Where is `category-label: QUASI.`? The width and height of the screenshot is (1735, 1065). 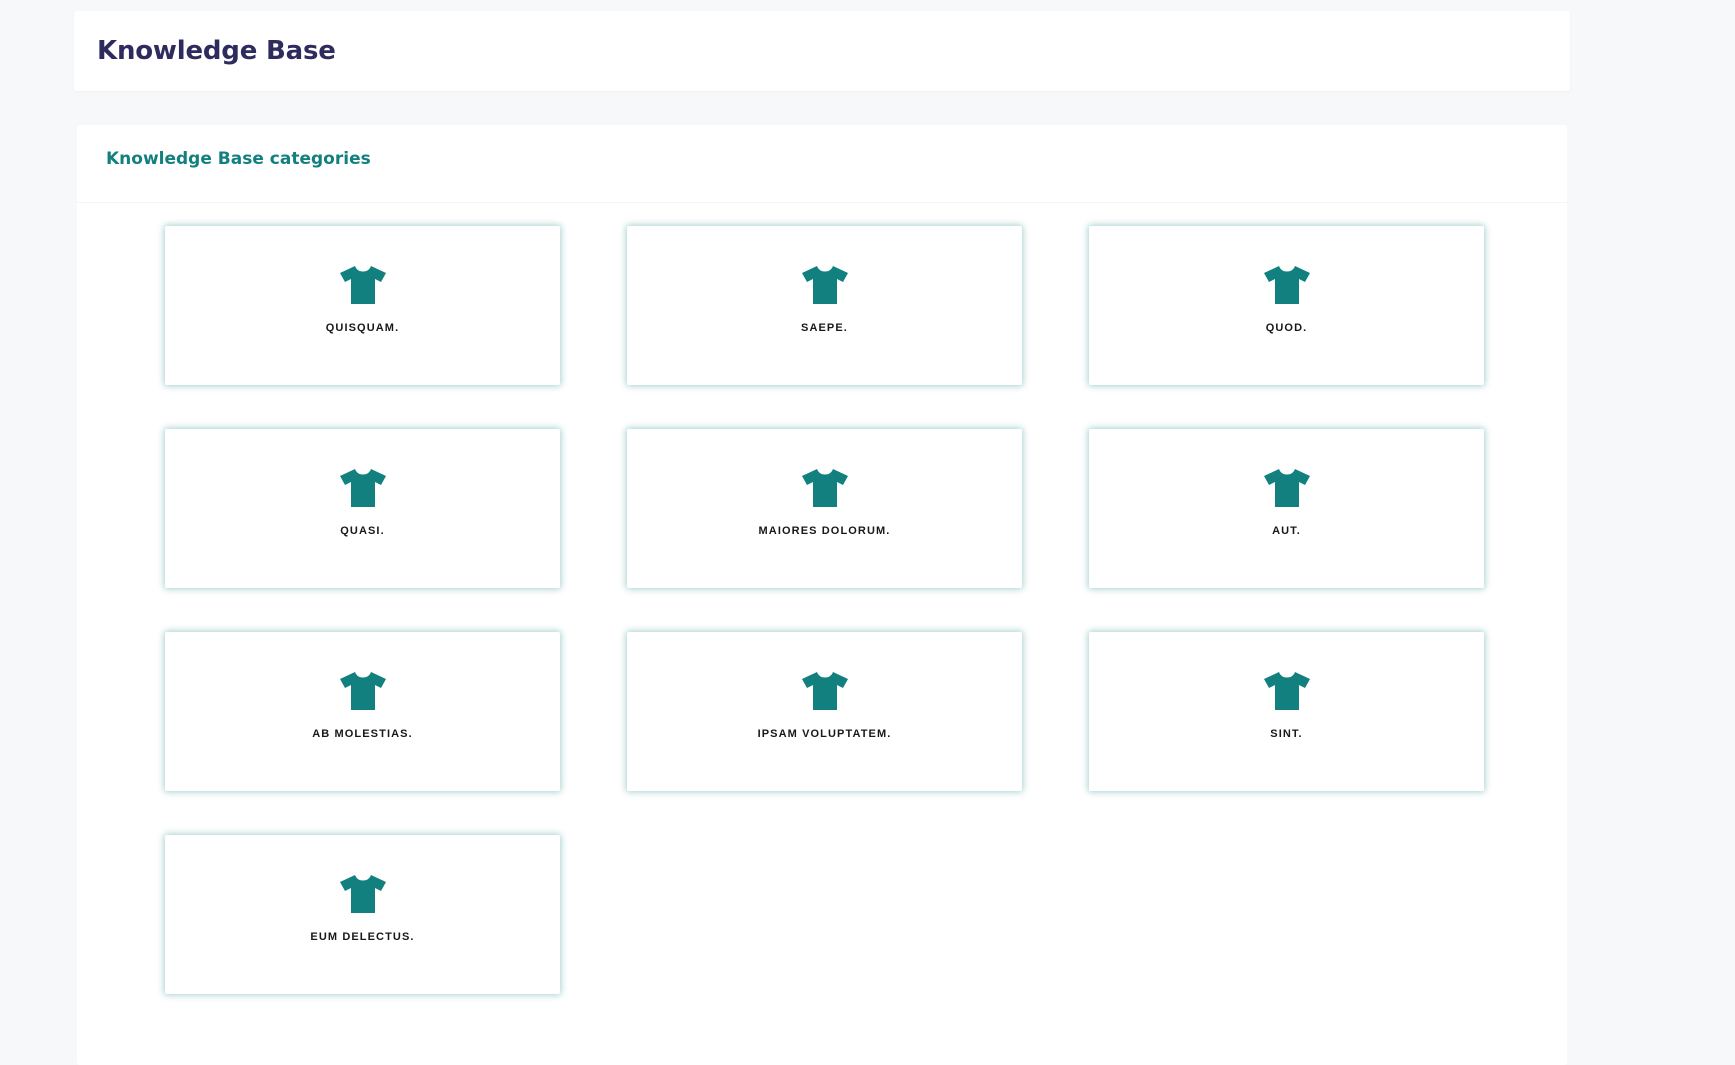 category-label: QUASI. is located at coordinates (362, 531).